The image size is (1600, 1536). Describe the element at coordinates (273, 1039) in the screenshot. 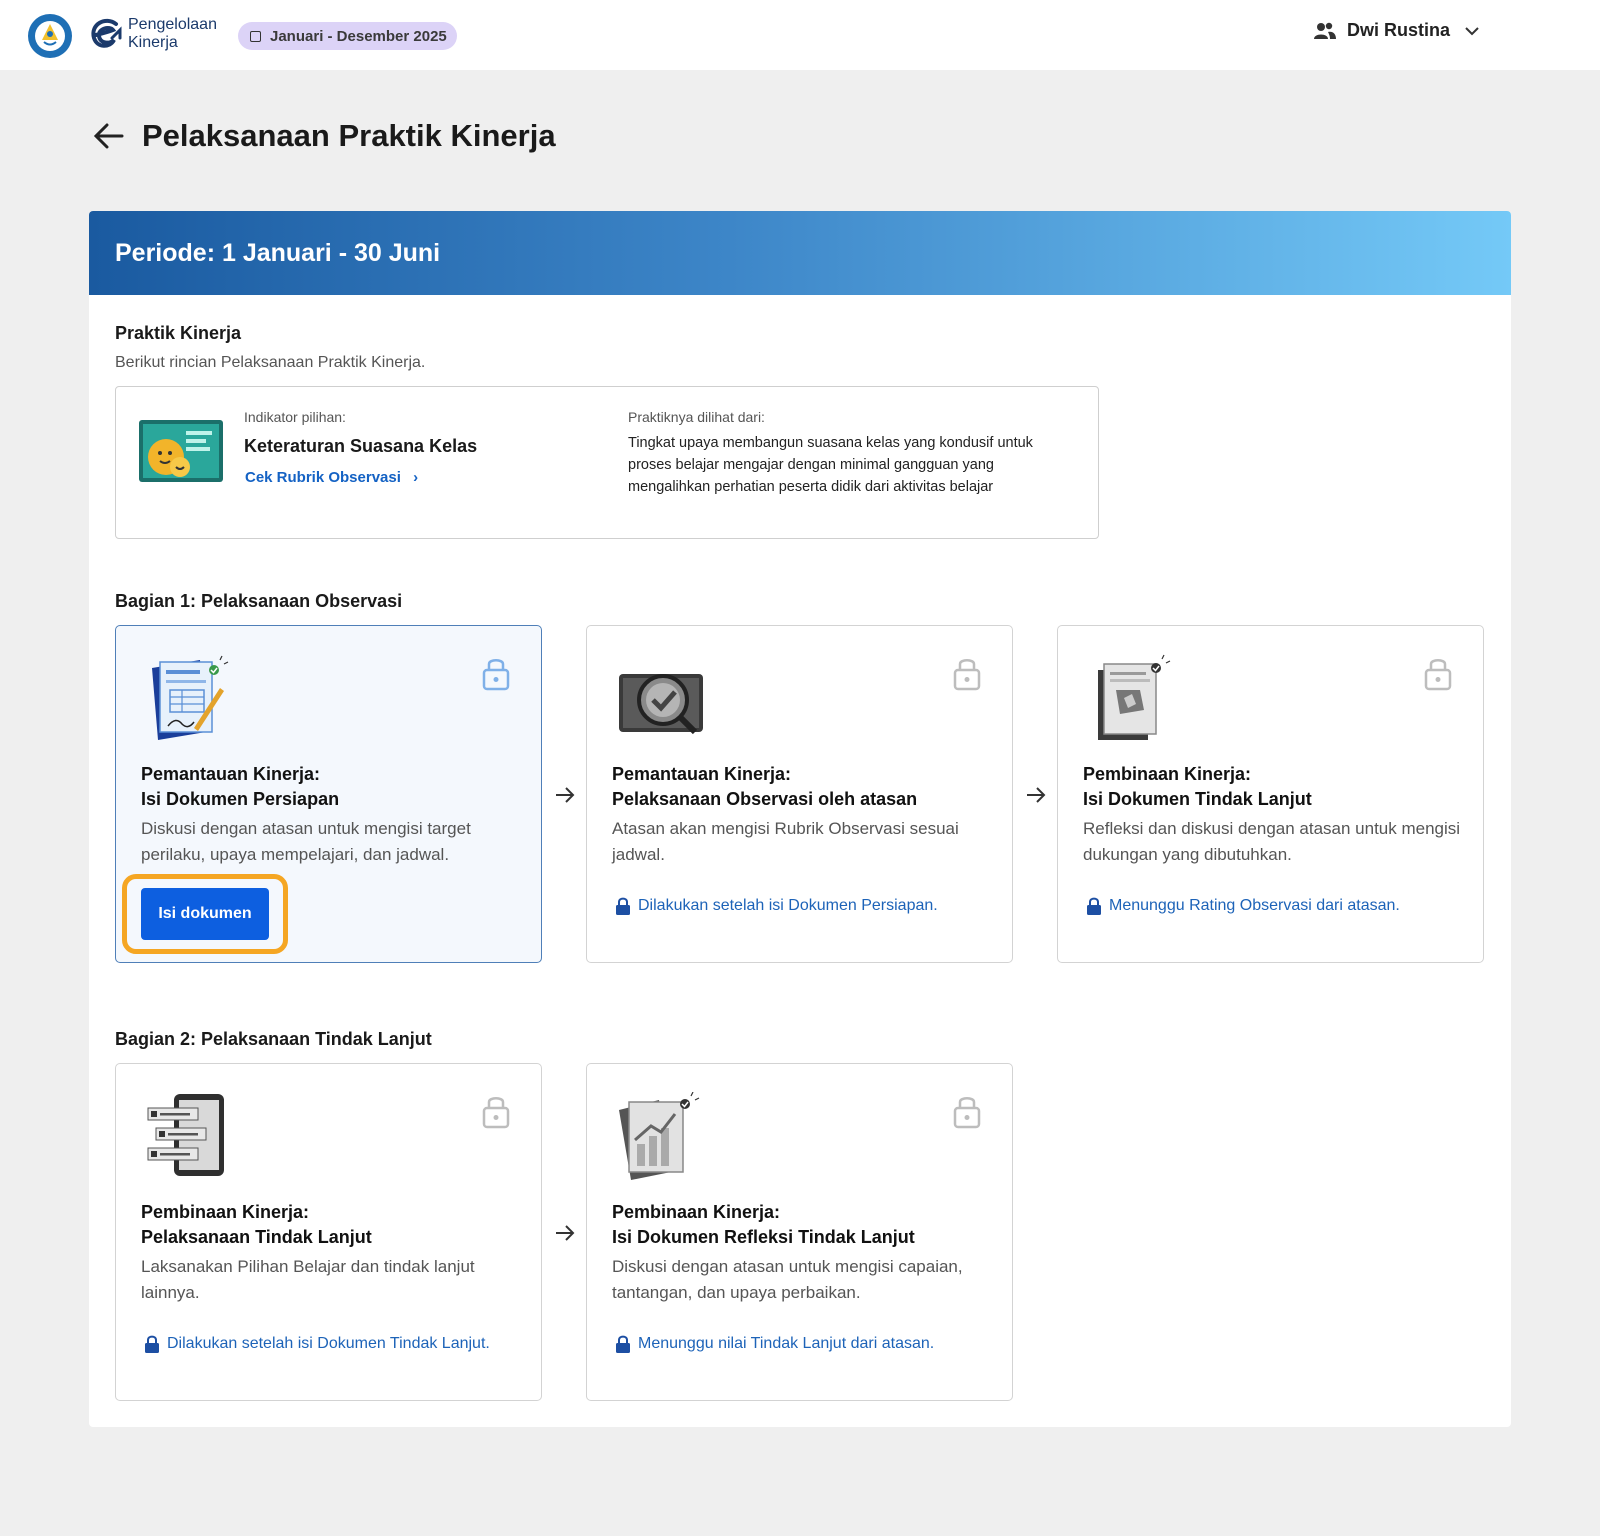

I see `section-2-title: Bagian 2: Pelaksanaan Tindak Lanjut` at that location.